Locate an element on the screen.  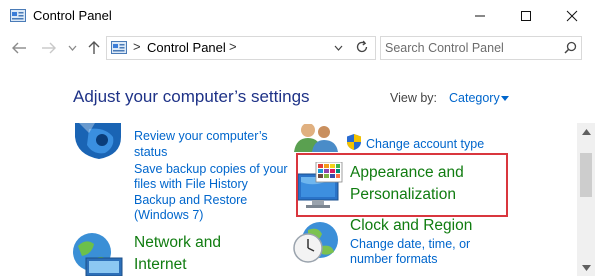
review-status-link: status is located at coordinates (150, 152).